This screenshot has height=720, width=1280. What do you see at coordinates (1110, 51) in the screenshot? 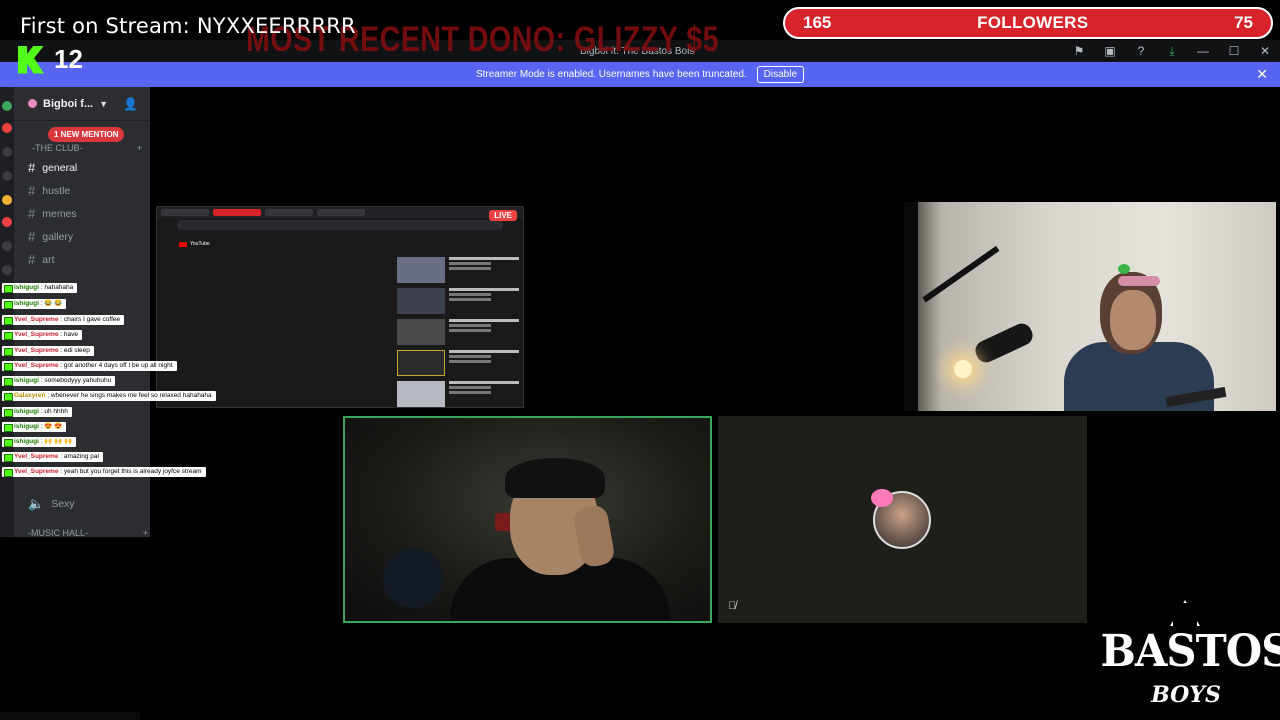
I see `inbox-icon: ▣` at bounding box center [1110, 51].